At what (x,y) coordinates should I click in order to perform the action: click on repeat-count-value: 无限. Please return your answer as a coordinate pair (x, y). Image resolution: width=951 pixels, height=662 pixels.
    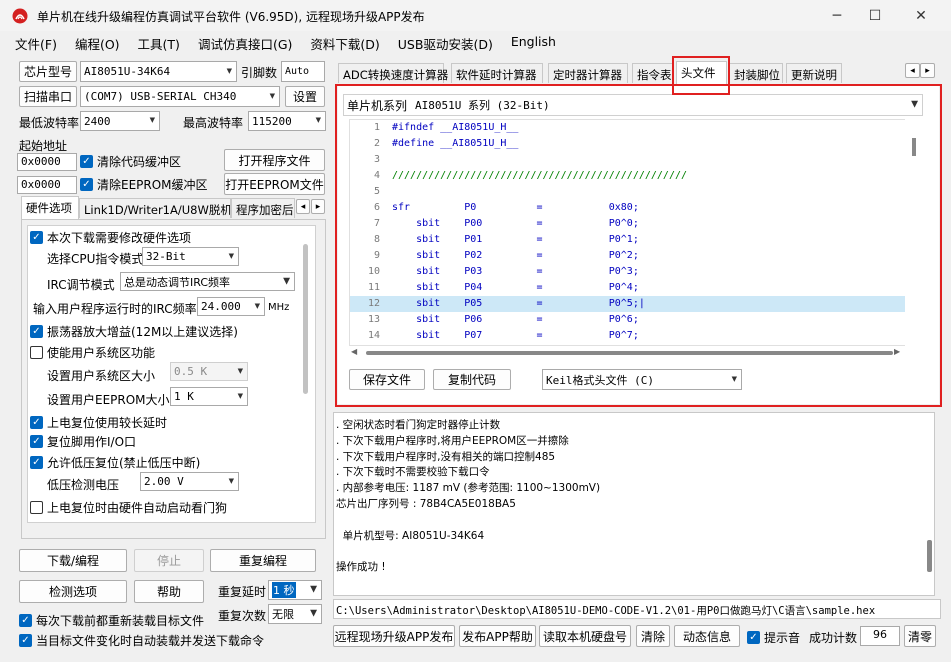
    Looking at the image, I should click on (283, 614).